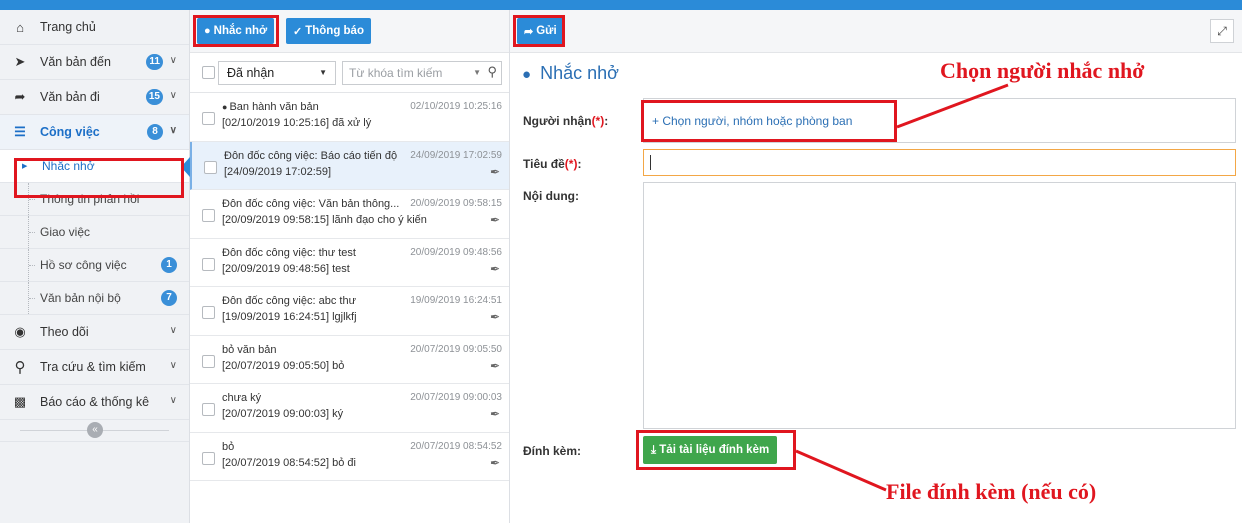  I want to click on highlight-box-tab, so click(236, 31).